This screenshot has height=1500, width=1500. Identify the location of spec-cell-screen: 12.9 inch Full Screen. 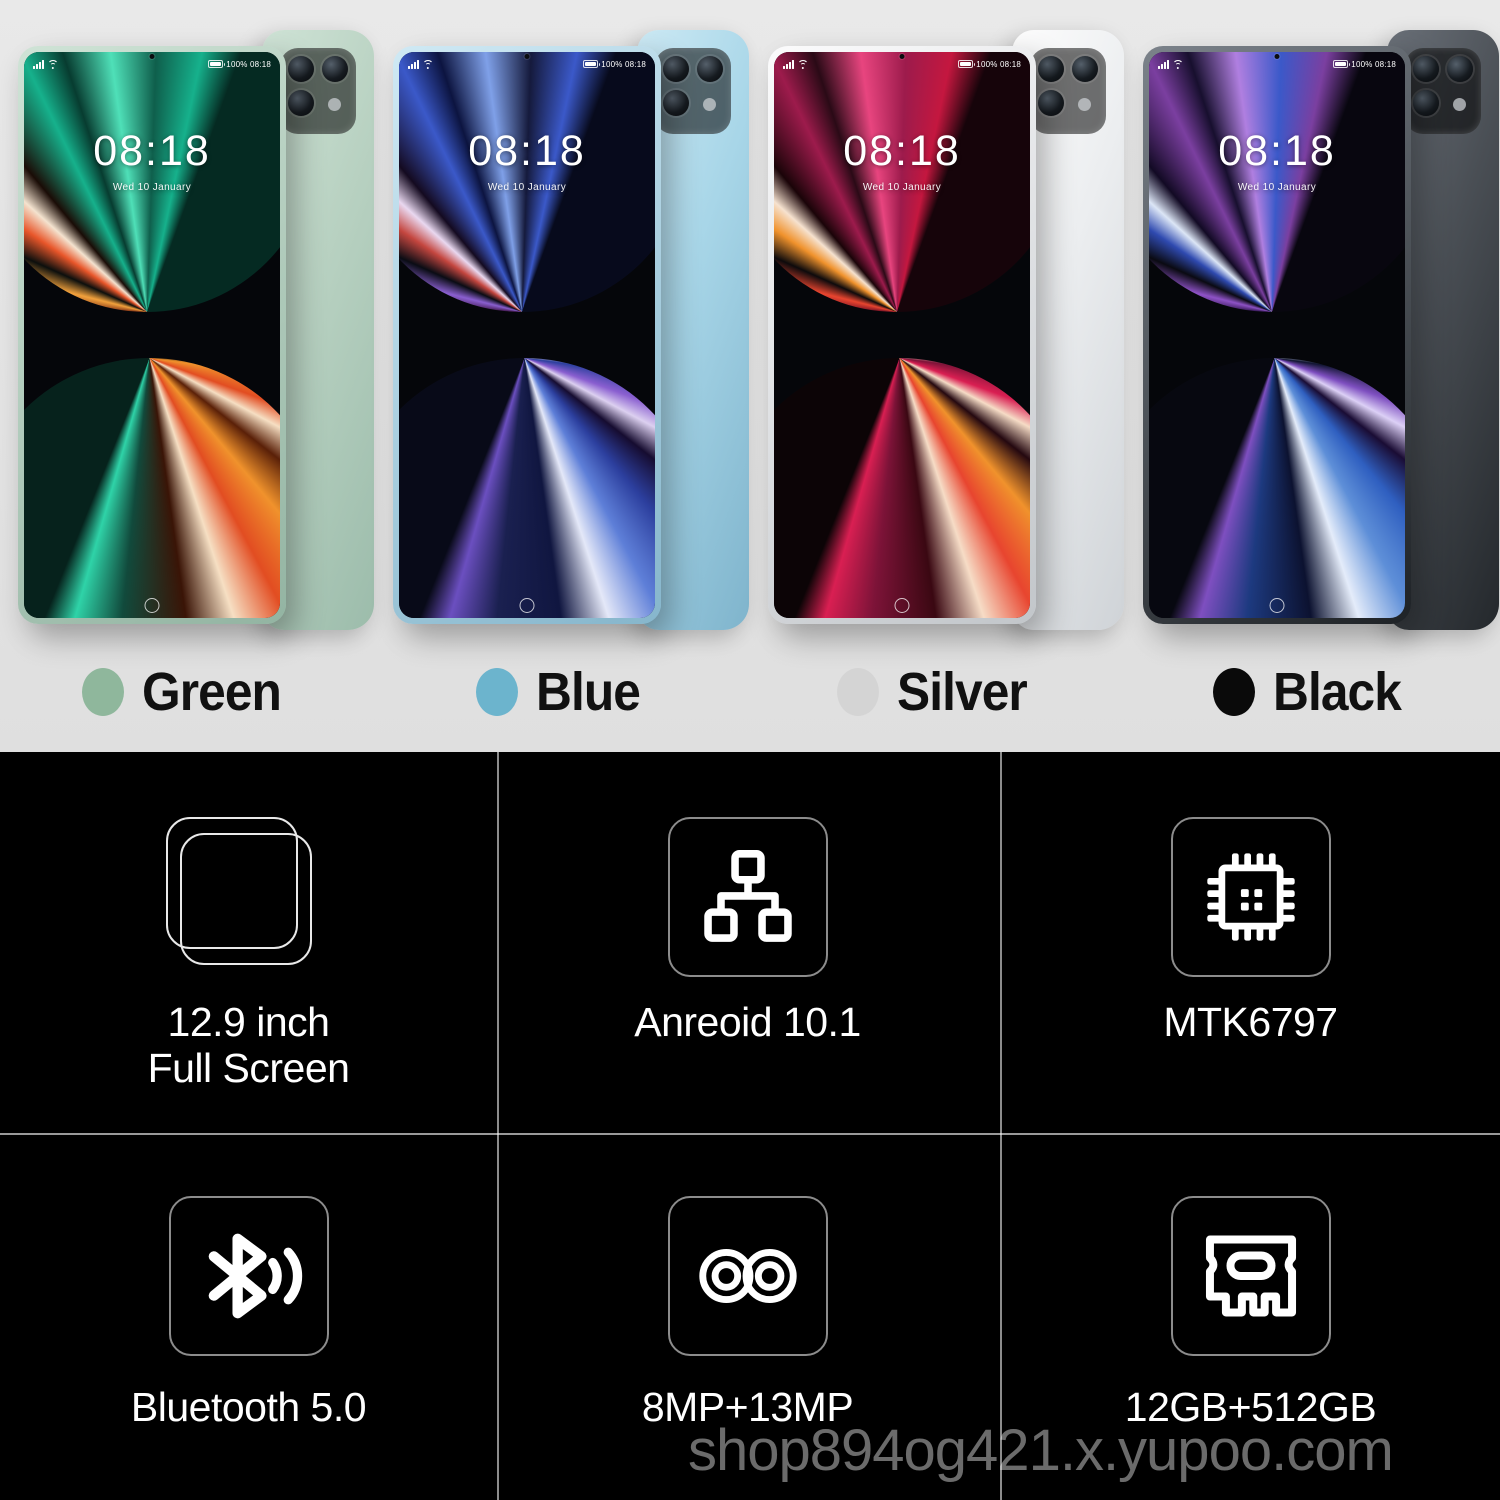
(248, 942).